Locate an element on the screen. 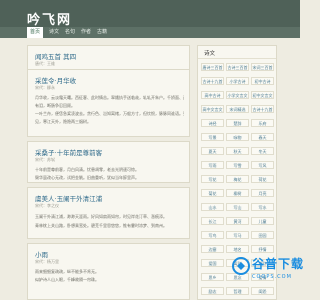 This screenshot has width=320, height=300. sidebar-tag: 写马 is located at coordinates (237, 235).